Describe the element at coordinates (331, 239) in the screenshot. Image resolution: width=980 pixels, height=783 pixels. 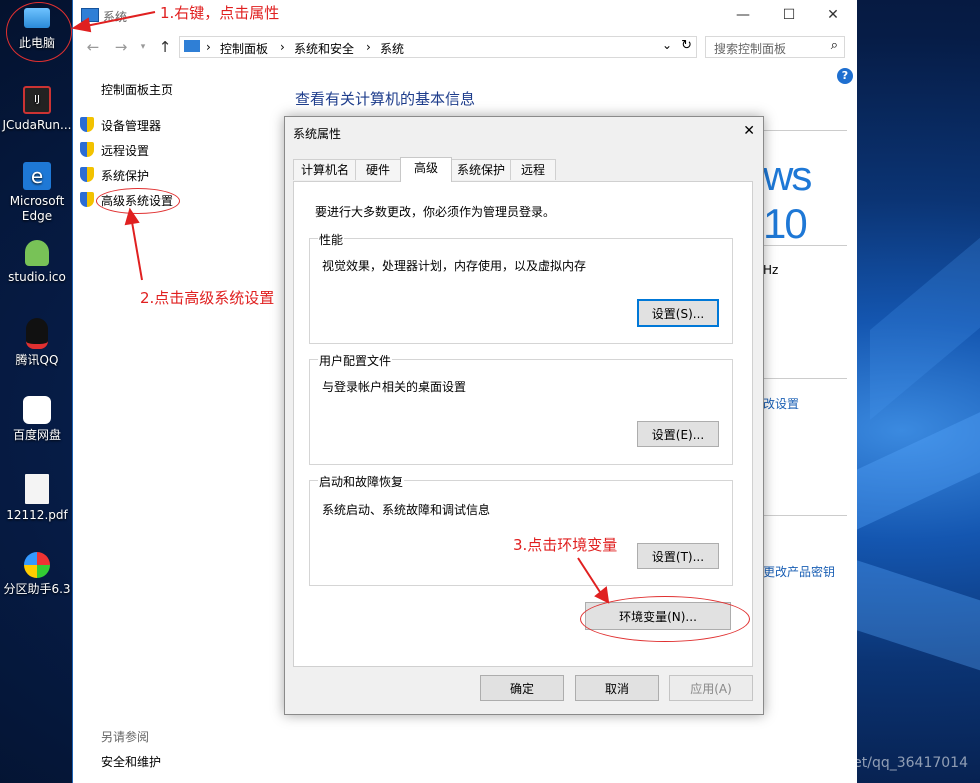
I see `performance-title: 性能` at that location.